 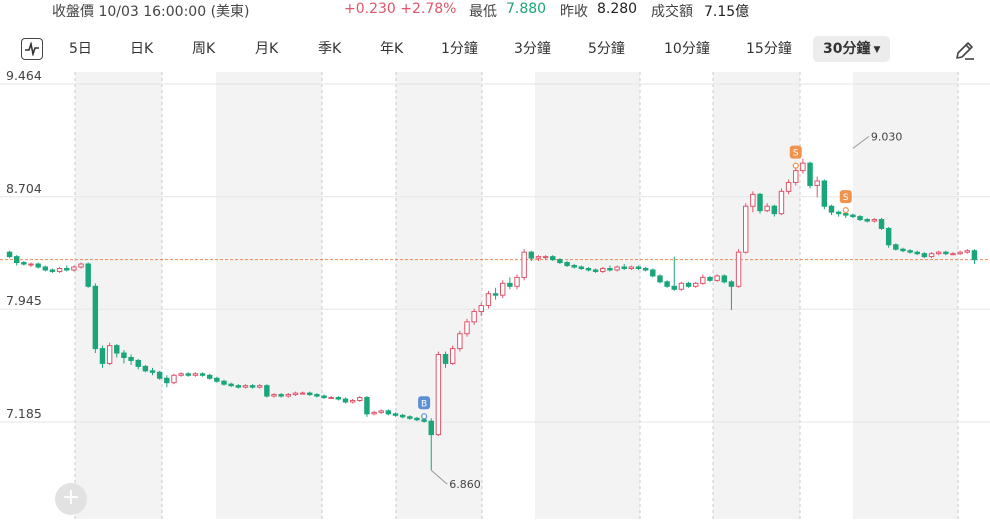 What do you see at coordinates (24, 188) in the screenshot?
I see `y-tick-label: 8.704` at bounding box center [24, 188].